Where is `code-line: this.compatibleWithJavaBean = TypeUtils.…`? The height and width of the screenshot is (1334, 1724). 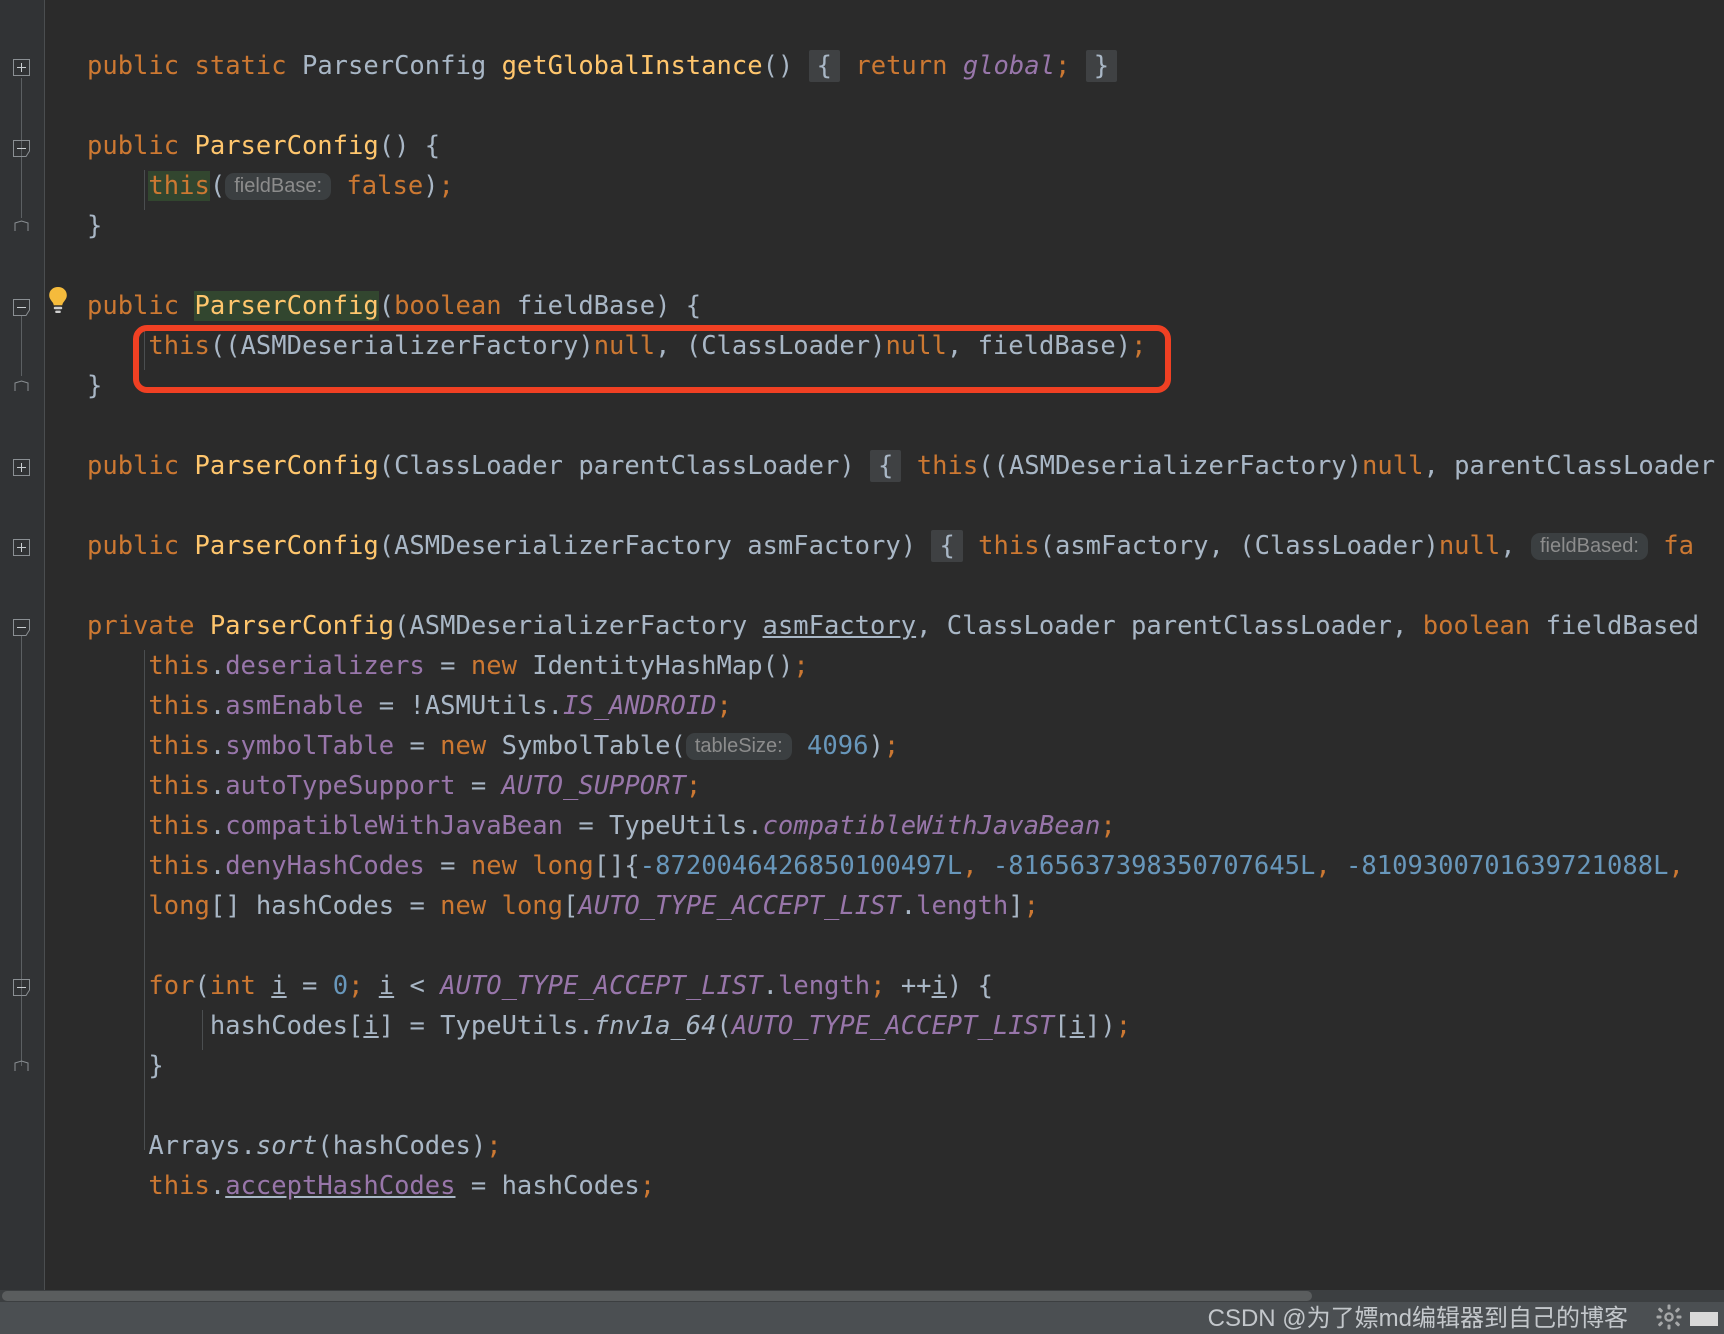
code-line: this.compatibleWithJavaBean = TypeUtils.… is located at coordinates (601, 826).